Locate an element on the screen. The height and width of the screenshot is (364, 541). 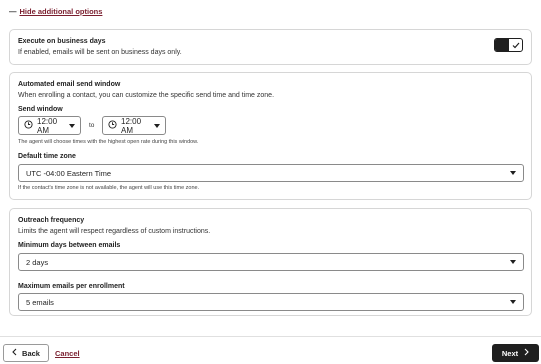
end-time-value: 12:00 AM is located at coordinates (131, 125).